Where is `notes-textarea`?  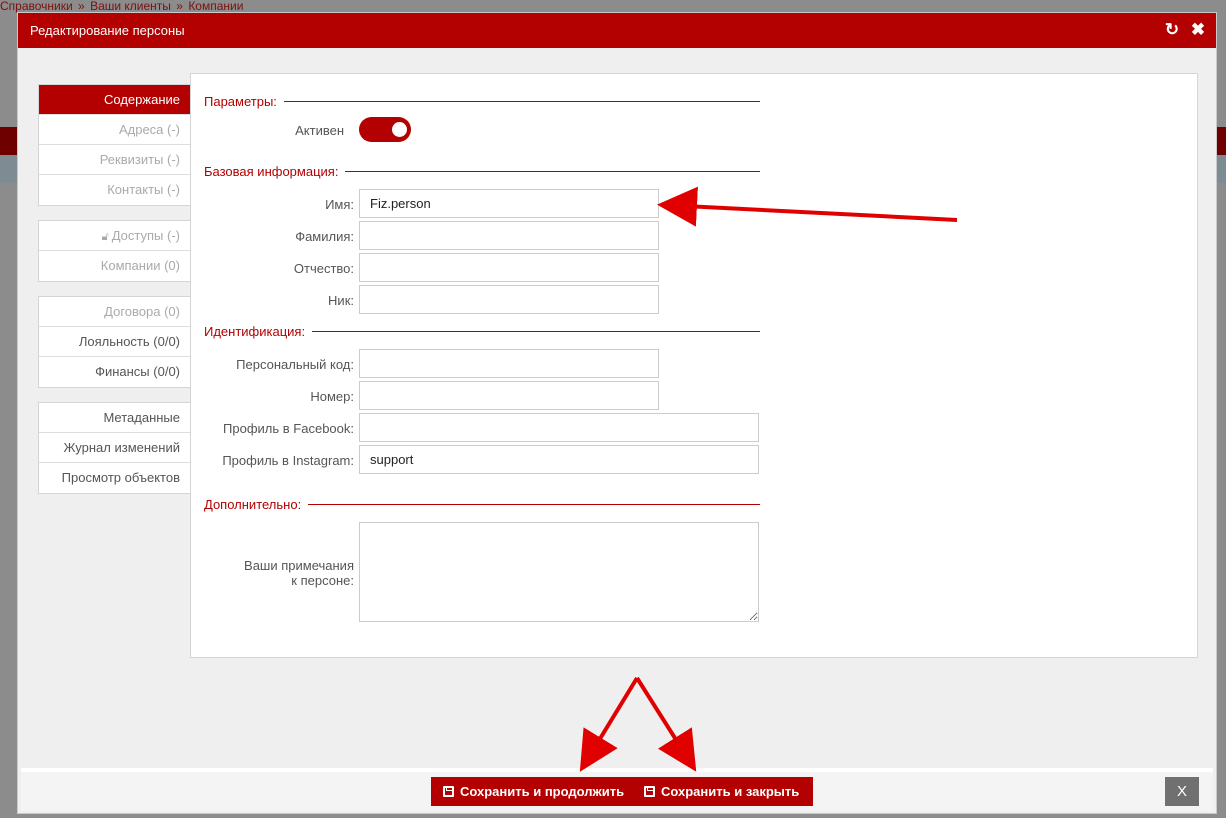
notes-textarea is located at coordinates (559, 572).